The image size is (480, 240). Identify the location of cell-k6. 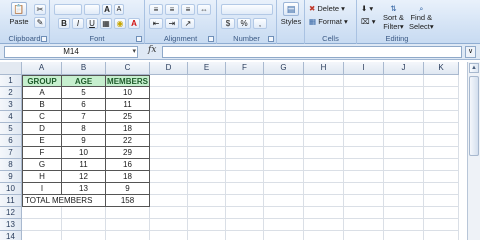
(441, 141).